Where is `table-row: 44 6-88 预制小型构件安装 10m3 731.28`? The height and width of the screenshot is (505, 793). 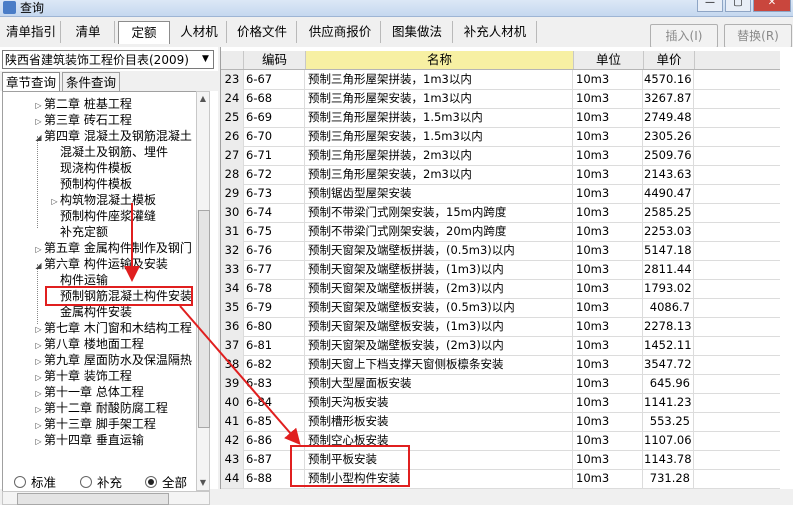
table-row: 44 6-88 预制小型构件安装 10m3 731.28 is located at coordinates (507, 479).